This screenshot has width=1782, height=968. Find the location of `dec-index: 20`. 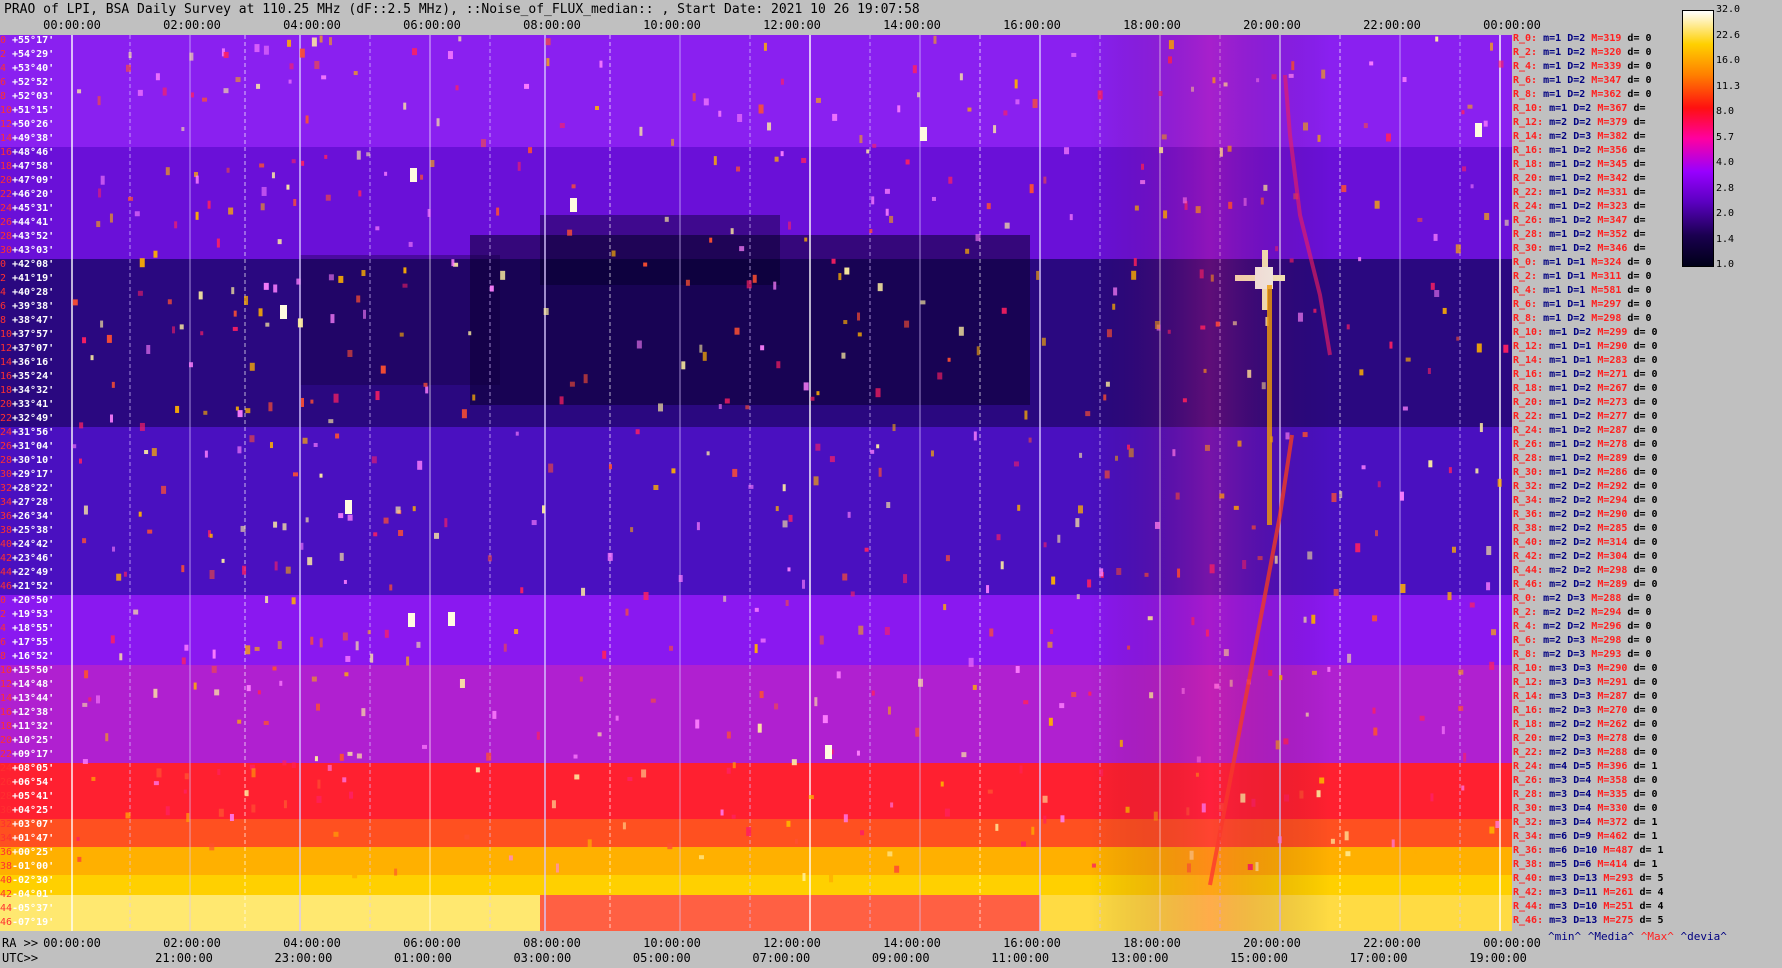

dec-index: 20 is located at coordinates (6, 404).